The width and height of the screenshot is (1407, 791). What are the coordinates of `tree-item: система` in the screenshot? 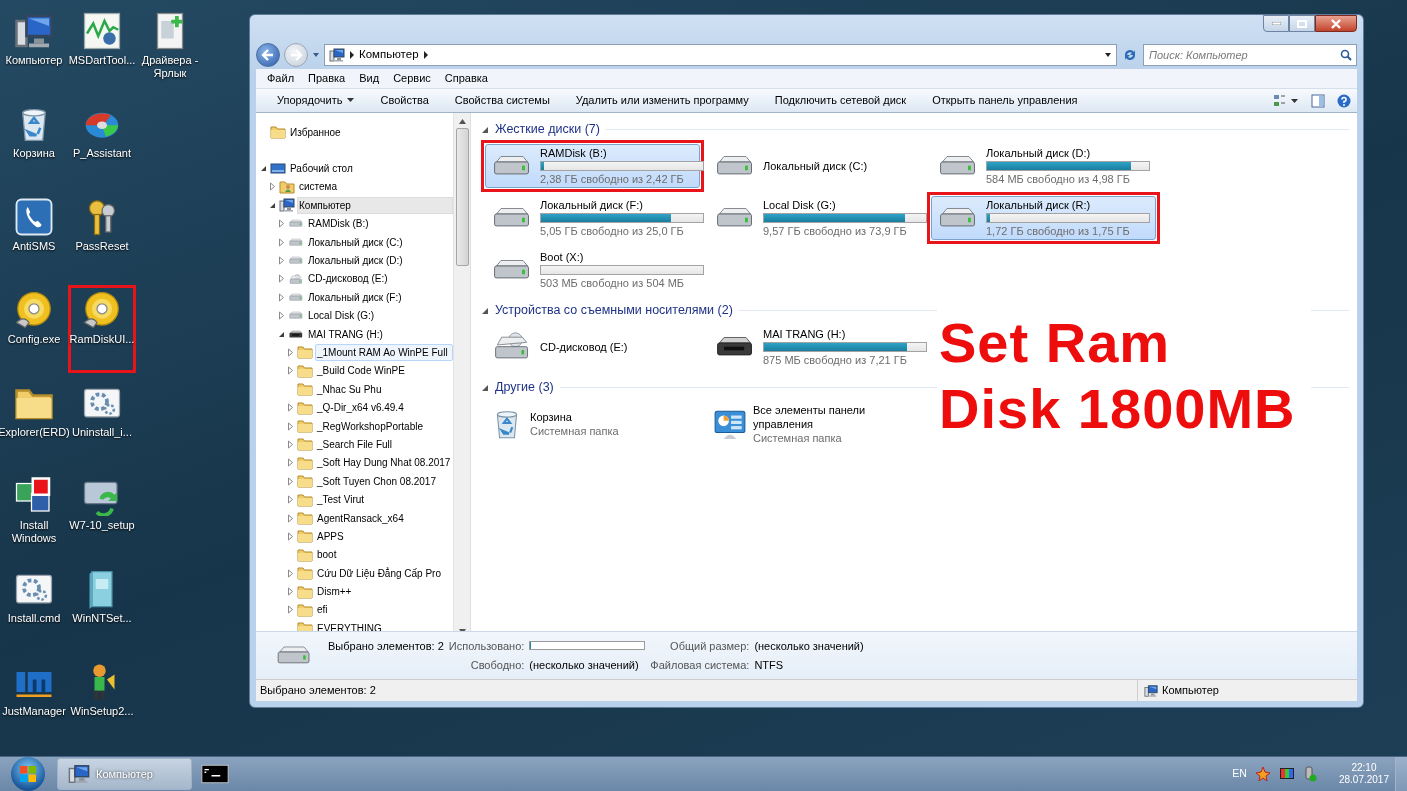 It's located at (375, 187).